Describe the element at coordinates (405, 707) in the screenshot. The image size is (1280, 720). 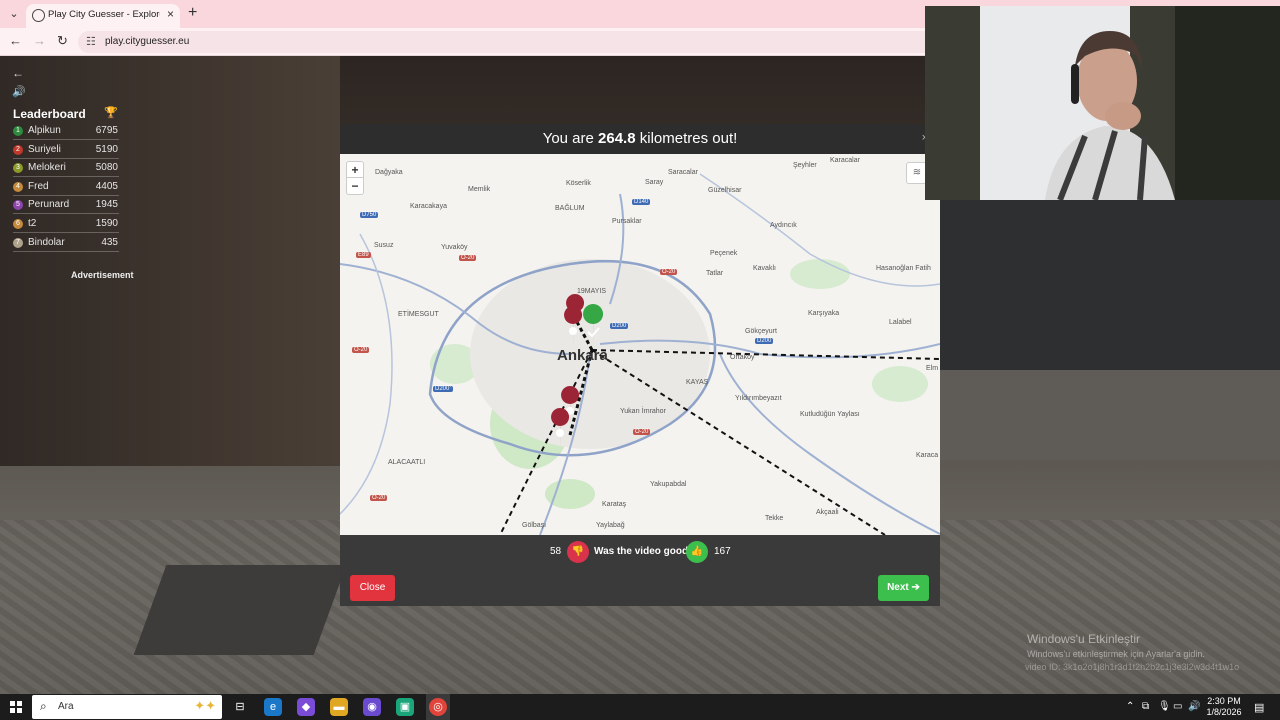
I see `app-green-icon: ▣` at that location.